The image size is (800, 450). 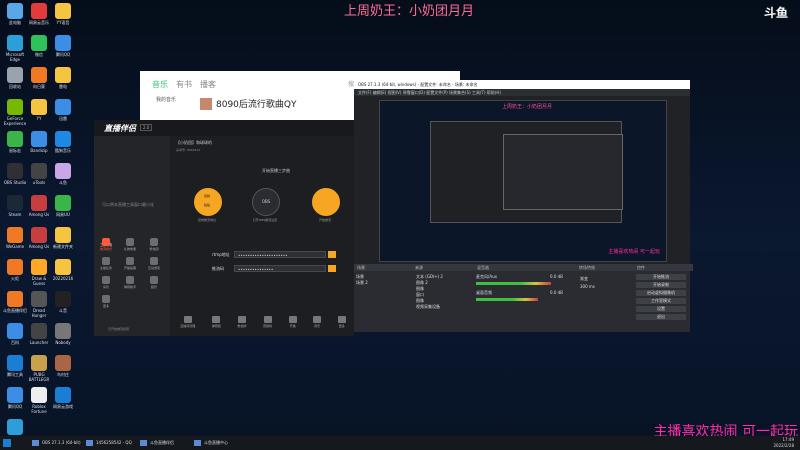 What do you see at coordinates (292, 322) in the screenshot?
I see `bottom-tool: 开播` at bounding box center [292, 322].